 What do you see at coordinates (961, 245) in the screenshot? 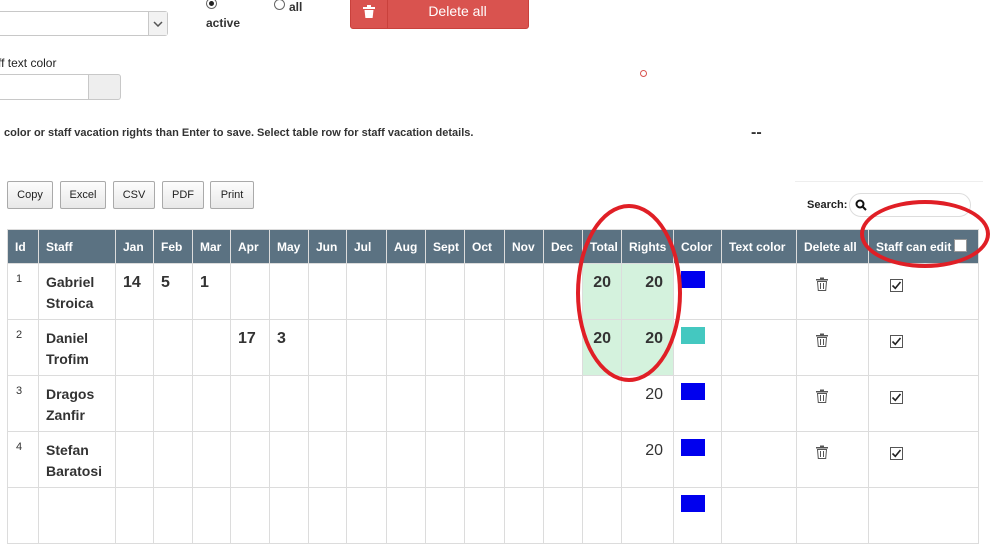
I see `staff-can-edit-all-checkbox` at bounding box center [961, 245].